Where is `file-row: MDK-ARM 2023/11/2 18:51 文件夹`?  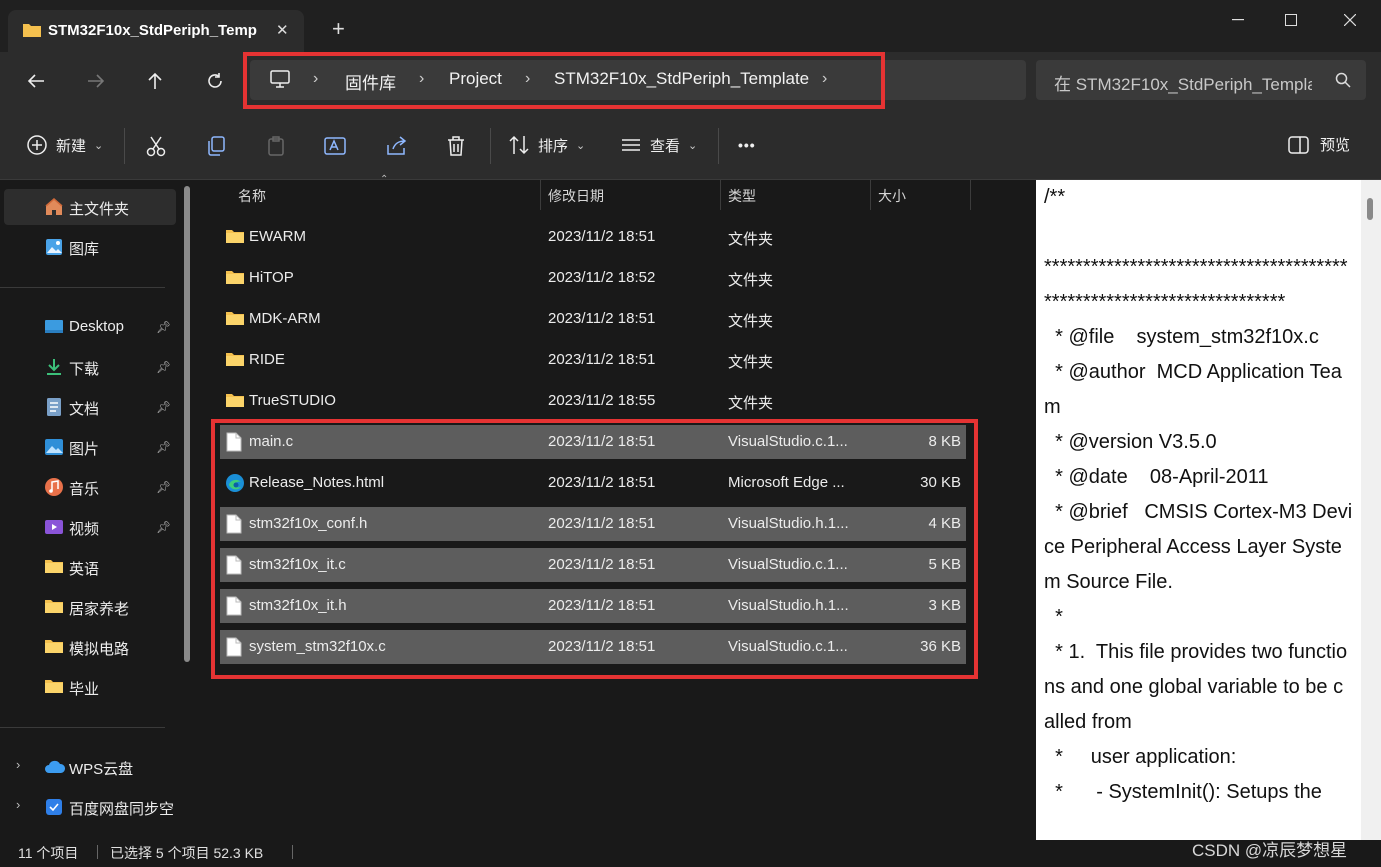
file-row: MDK-ARM 2023/11/2 18:51 文件夹 is located at coordinates (593, 319).